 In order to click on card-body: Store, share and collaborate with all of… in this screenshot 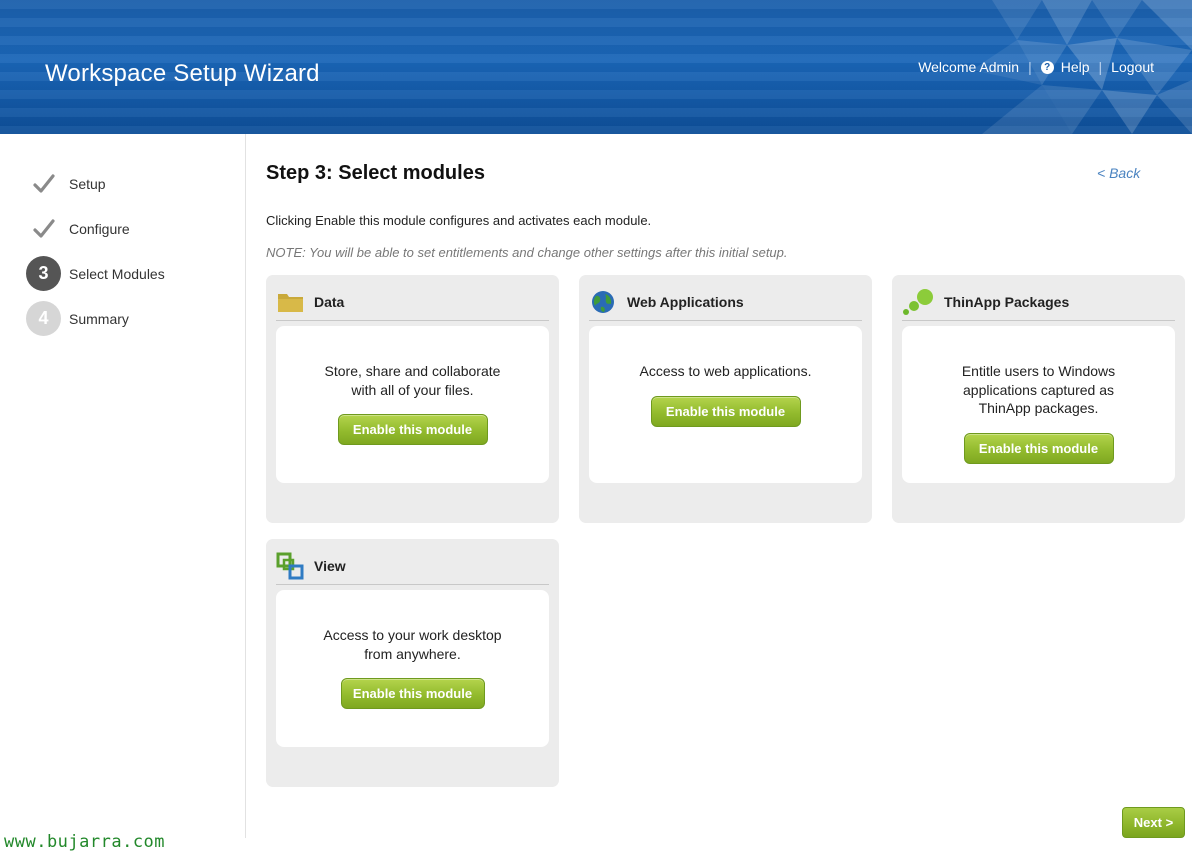, I will do `click(412, 404)`.